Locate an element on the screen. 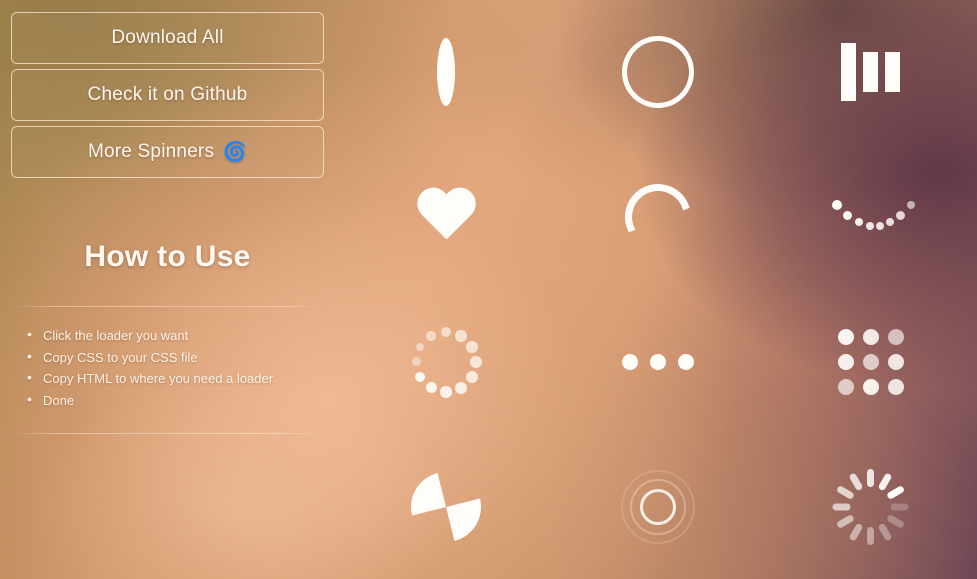 This screenshot has width=977, height=579. arc-bottom is located at coordinates (658, 72).